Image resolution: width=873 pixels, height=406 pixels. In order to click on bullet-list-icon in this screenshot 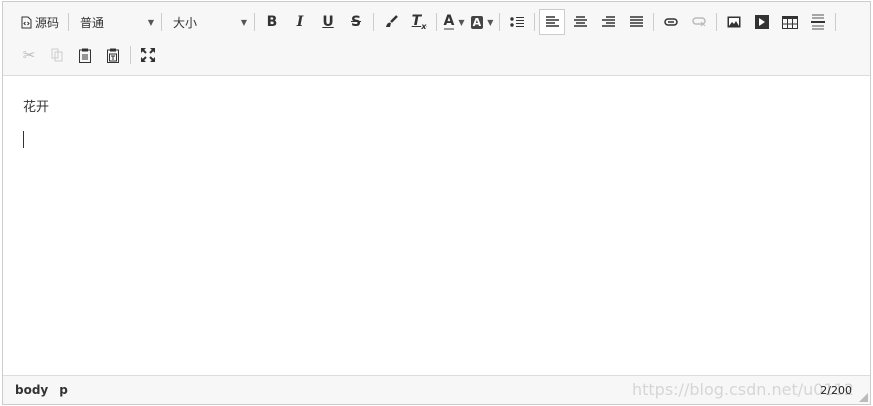, I will do `click(517, 22)`.